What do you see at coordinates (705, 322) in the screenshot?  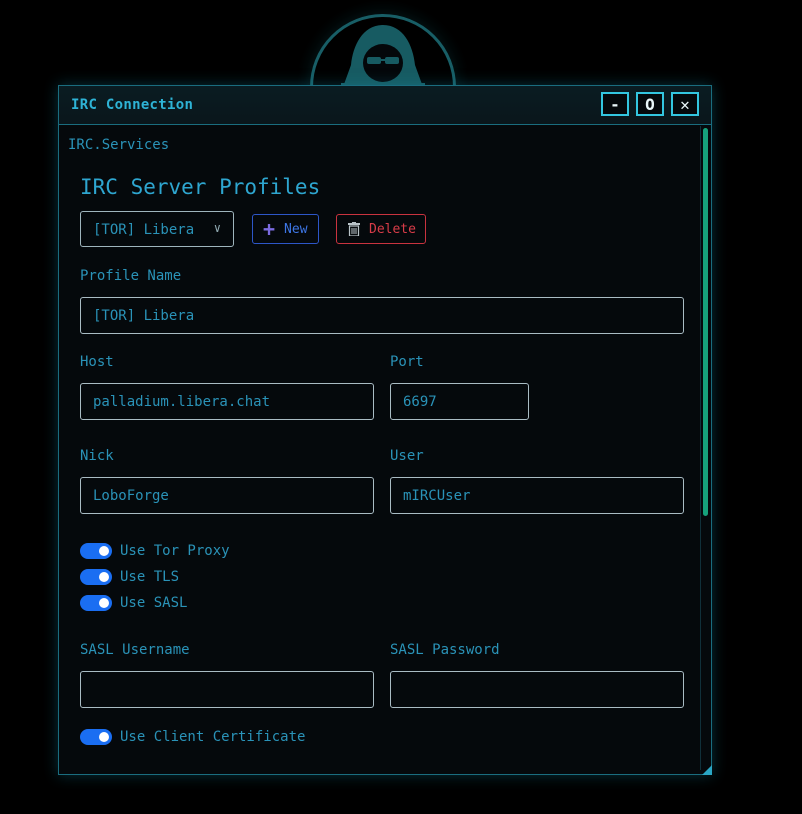 I see `scrollbar-thumb` at bounding box center [705, 322].